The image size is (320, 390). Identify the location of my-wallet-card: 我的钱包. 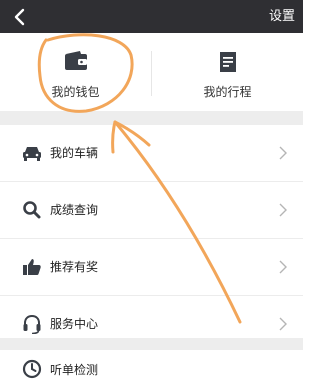
(75, 72).